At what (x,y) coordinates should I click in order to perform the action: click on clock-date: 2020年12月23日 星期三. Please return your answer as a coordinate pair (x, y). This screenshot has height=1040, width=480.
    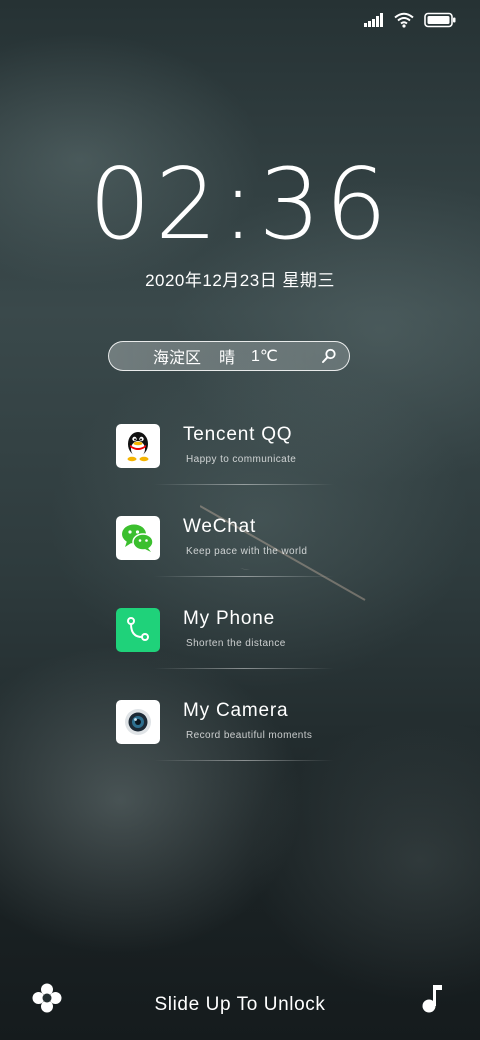
    Looking at the image, I should click on (240, 280).